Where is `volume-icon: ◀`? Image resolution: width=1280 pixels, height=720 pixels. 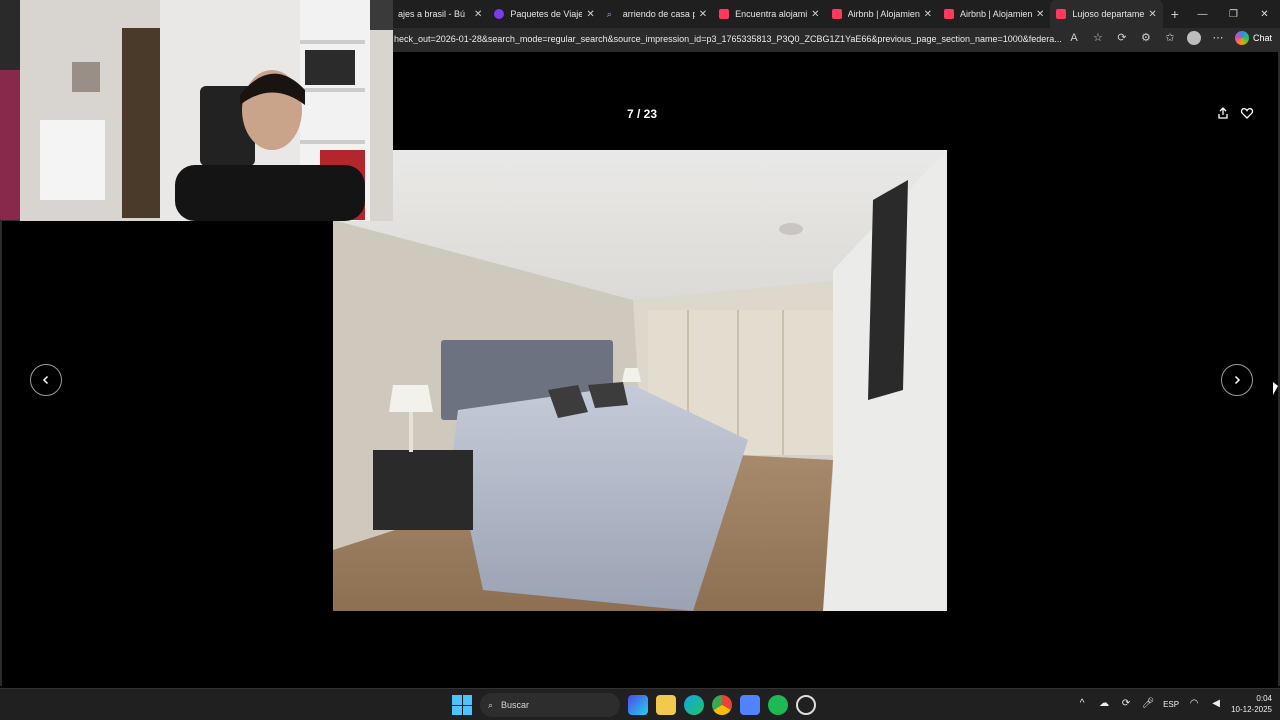
volume-icon: ◀ is located at coordinates (1216, 704).